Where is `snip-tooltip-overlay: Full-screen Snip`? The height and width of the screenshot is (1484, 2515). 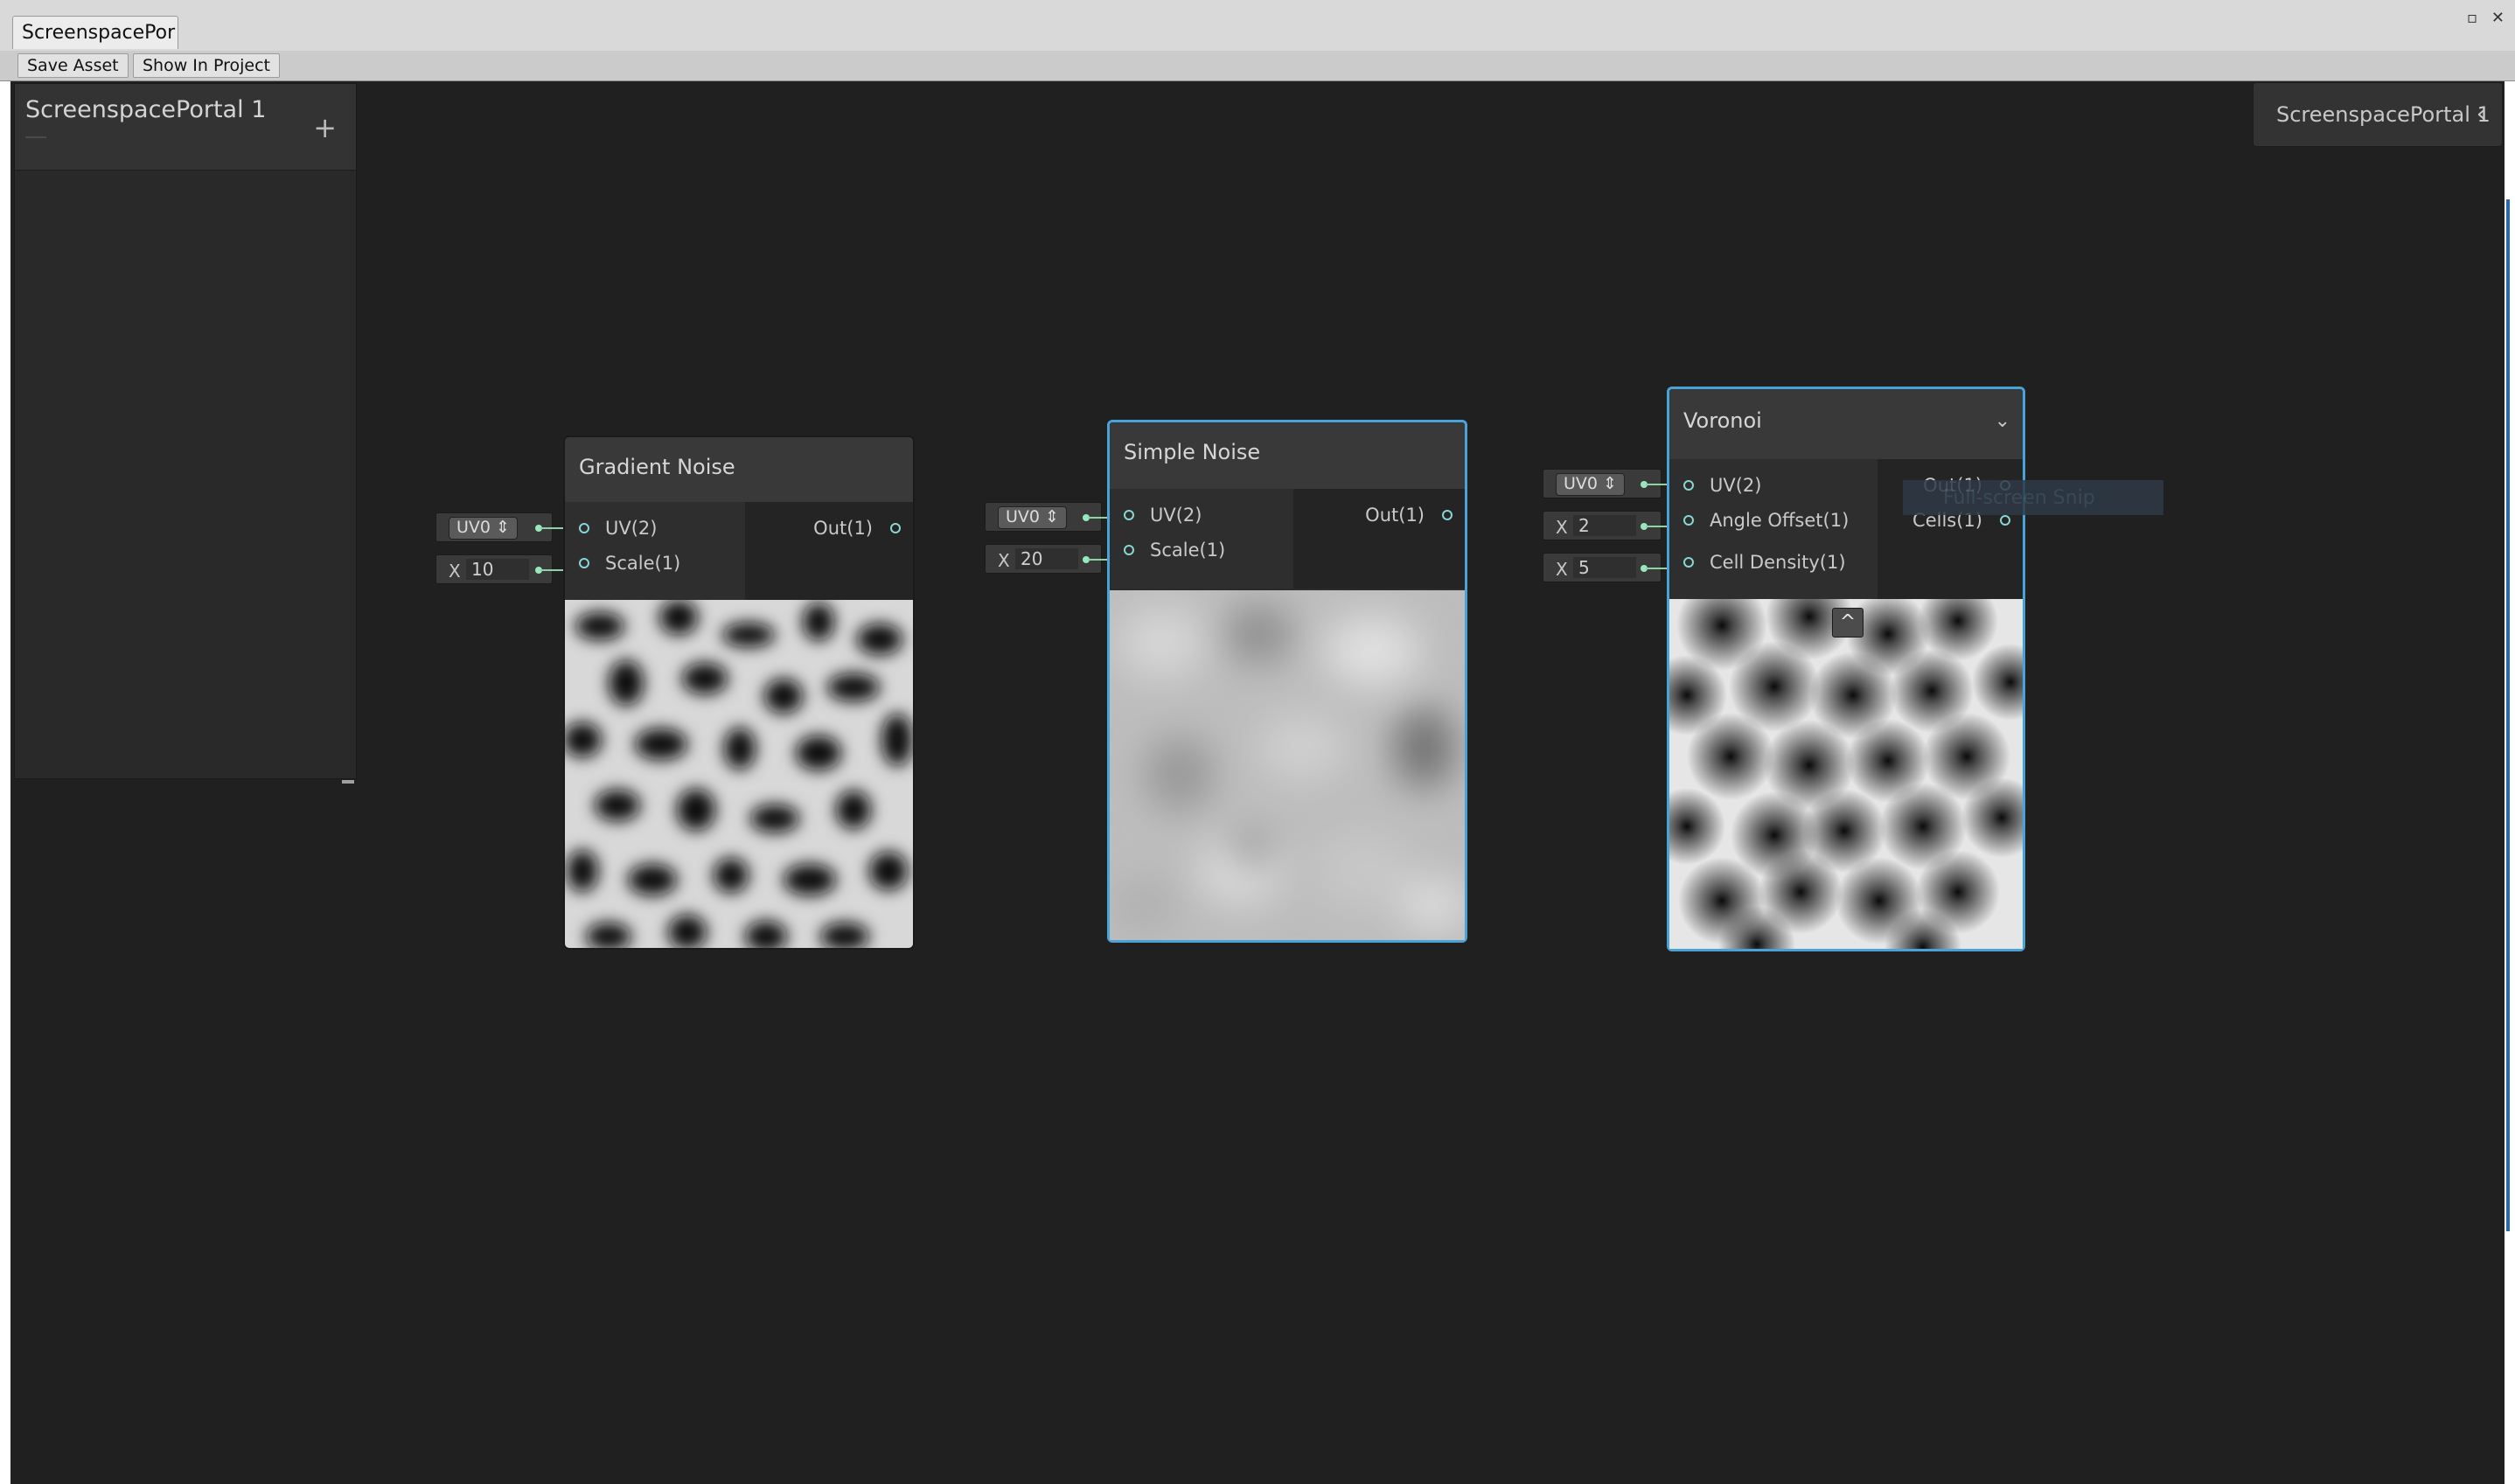
snip-tooltip-overlay: Full-screen Snip is located at coordinates (2033, 498).